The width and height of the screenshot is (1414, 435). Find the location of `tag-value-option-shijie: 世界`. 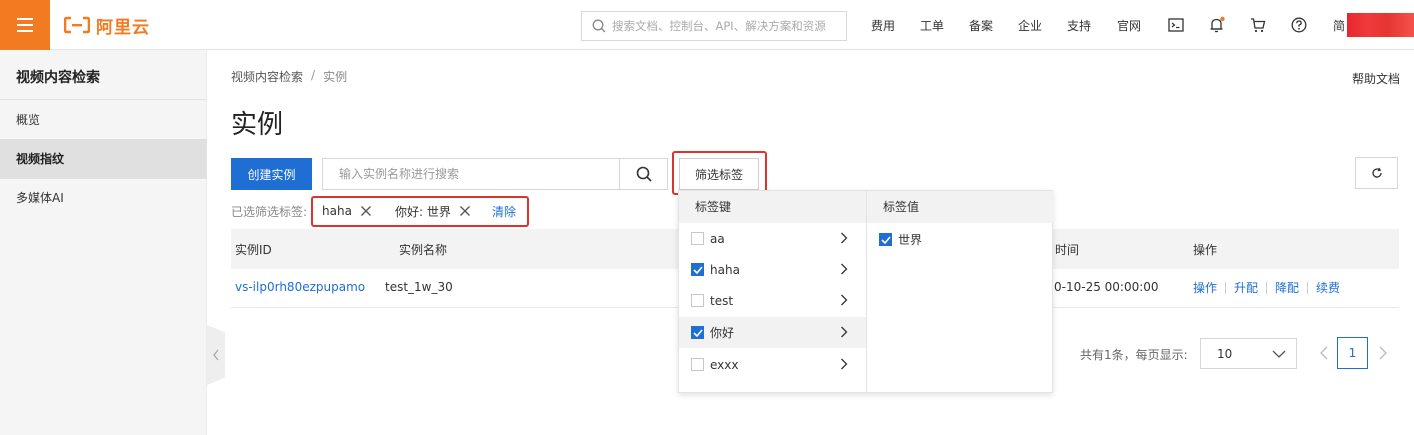

tag-value-option-shijie: 世界 is located at coordinates (900, 239).